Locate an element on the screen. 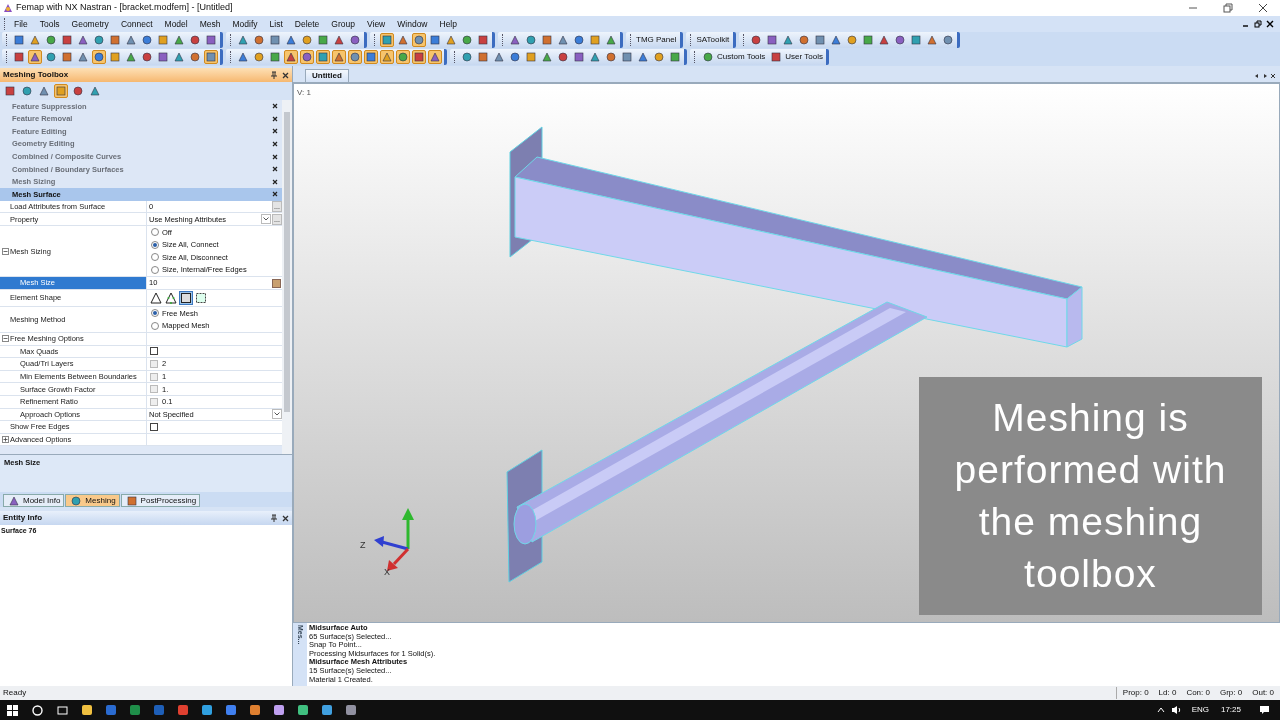  axis-label: Z is located at coordinates (363, 545).